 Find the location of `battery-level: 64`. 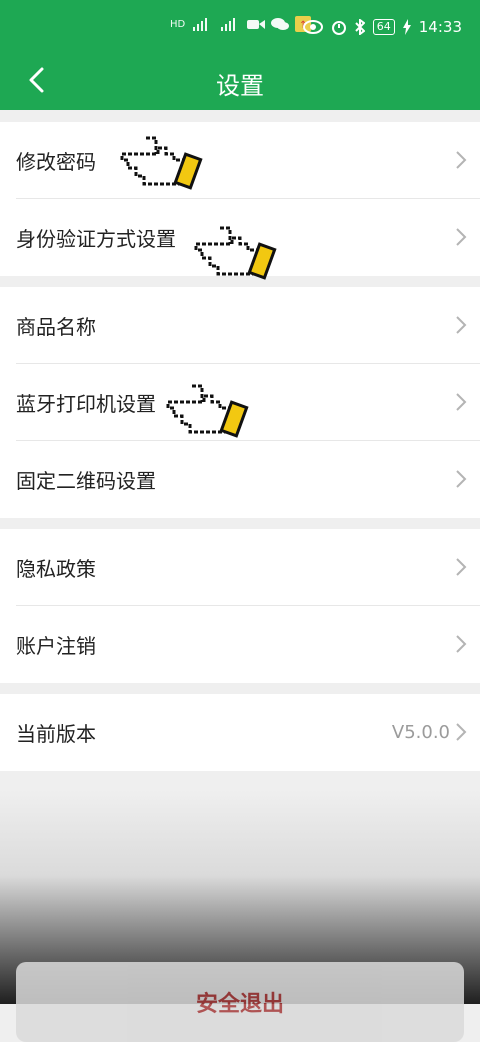

battery-level: 64 is located at coordinates (383, 26).